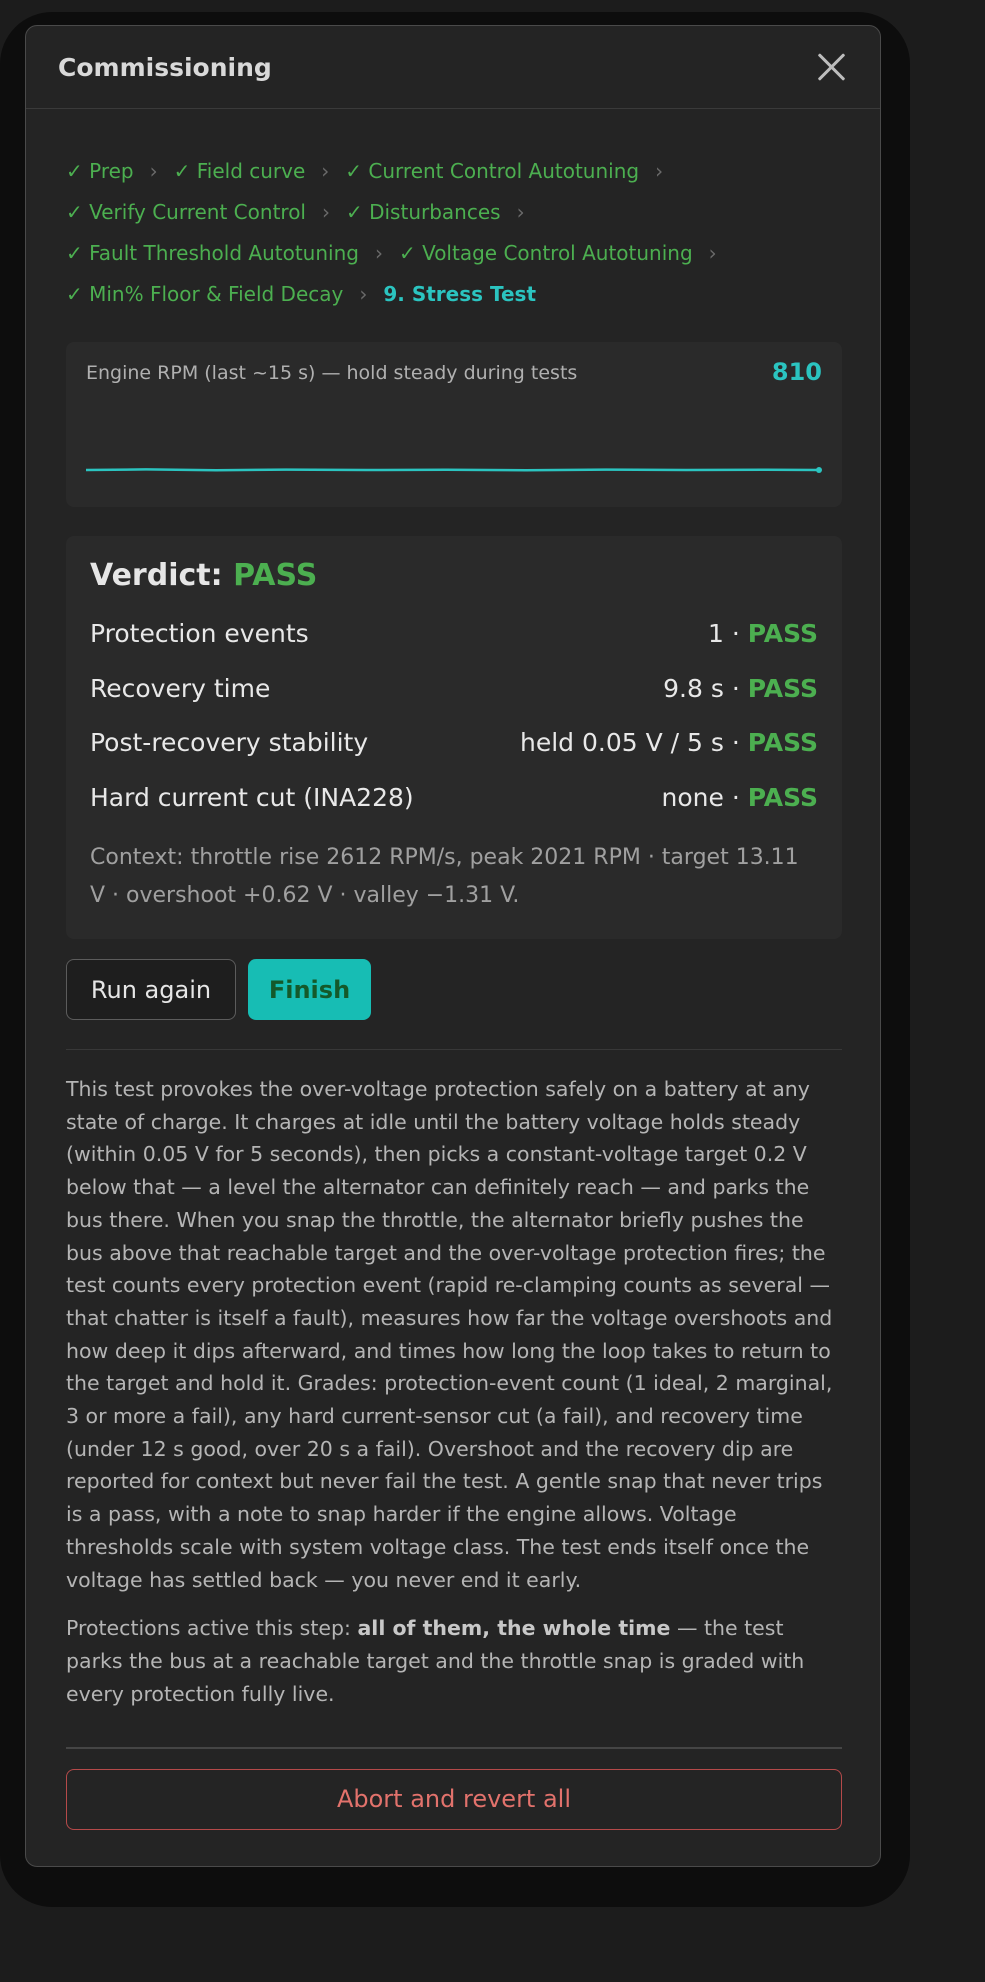 The height and width of the screenshot is (1982, 985). I want to click on step-5: ✓ Disturbances, so click(423, 212).